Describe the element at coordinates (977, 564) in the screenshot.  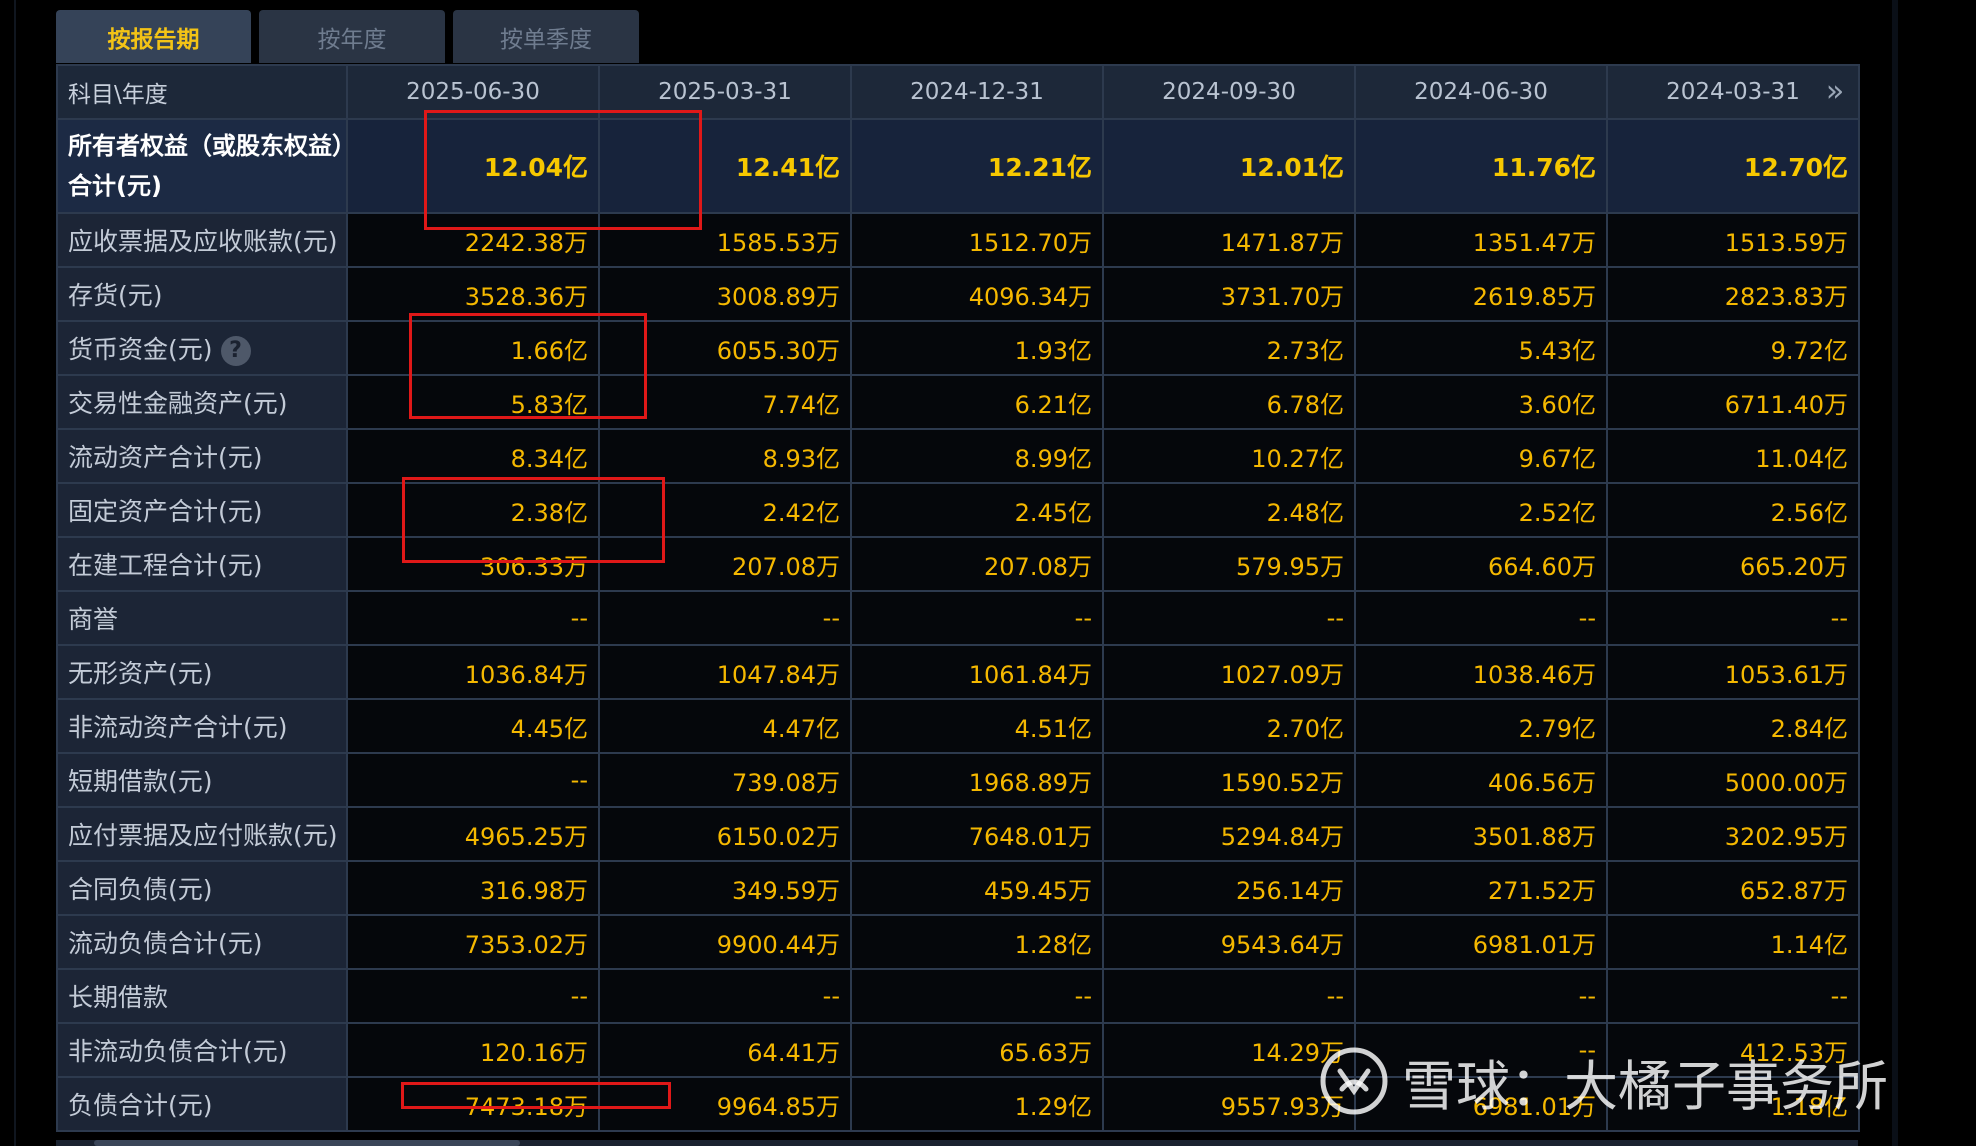
I see `value-cell: 207.08万` at that location.